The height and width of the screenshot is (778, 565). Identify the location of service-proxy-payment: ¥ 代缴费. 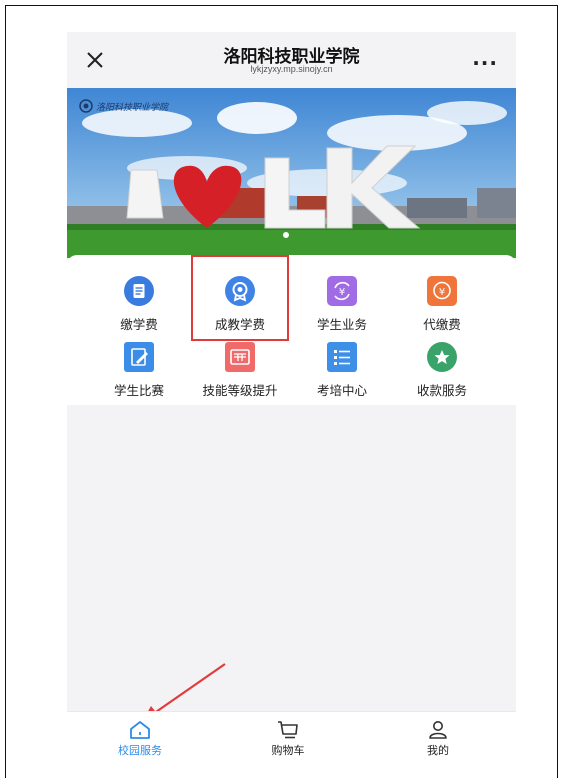
(442, 306).